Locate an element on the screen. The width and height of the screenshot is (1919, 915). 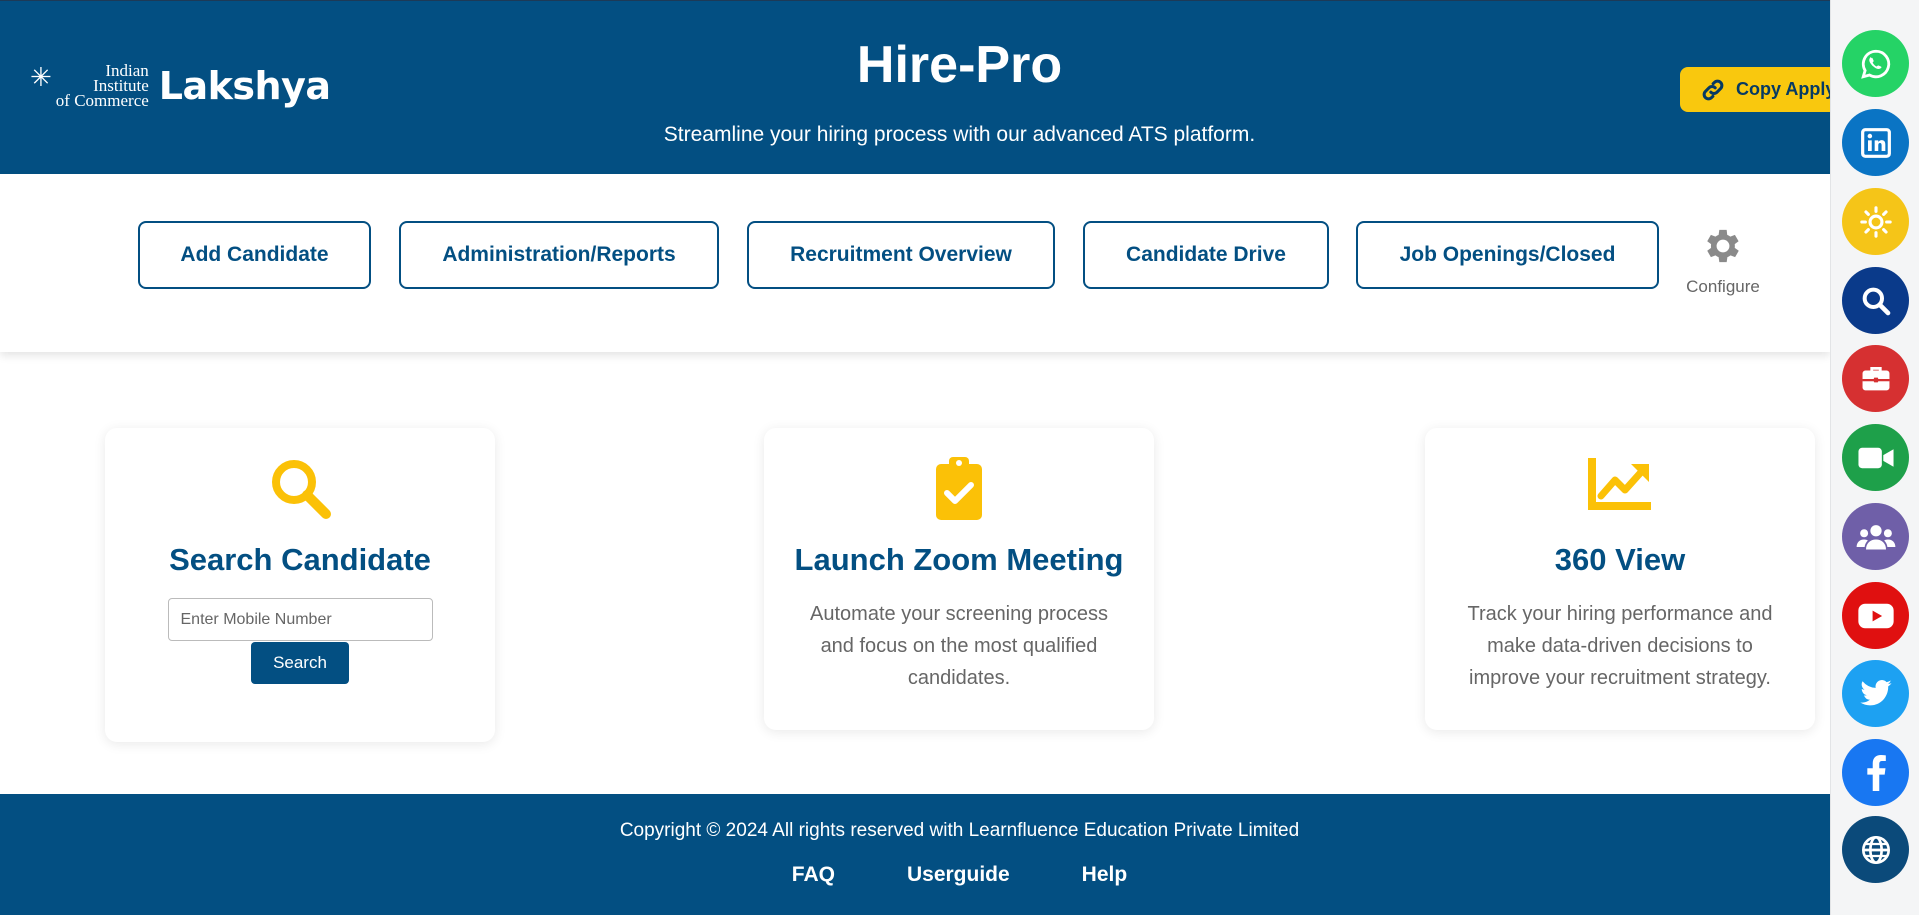
help-link: Help is located at coordinates (1105, 875).